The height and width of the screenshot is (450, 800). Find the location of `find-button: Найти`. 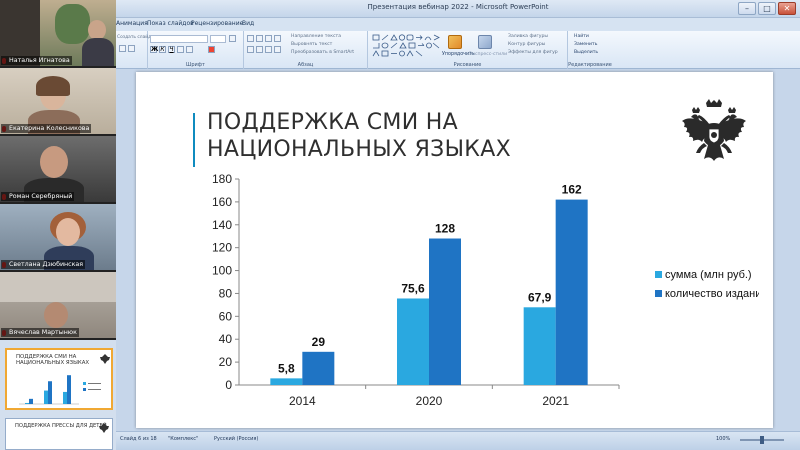

find-button: Найти is located at coordinates (581, 36).